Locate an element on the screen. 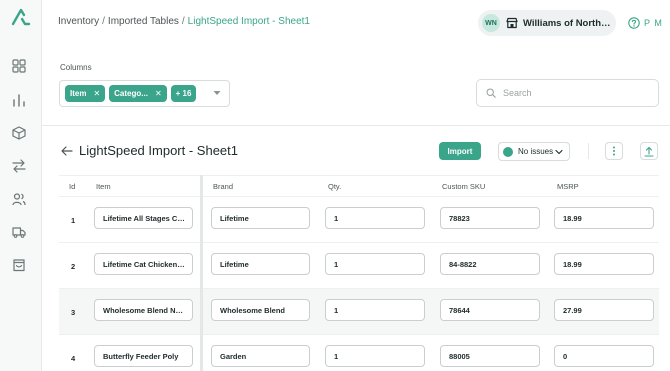  help-label: P M is located at coordinates (653, 23).